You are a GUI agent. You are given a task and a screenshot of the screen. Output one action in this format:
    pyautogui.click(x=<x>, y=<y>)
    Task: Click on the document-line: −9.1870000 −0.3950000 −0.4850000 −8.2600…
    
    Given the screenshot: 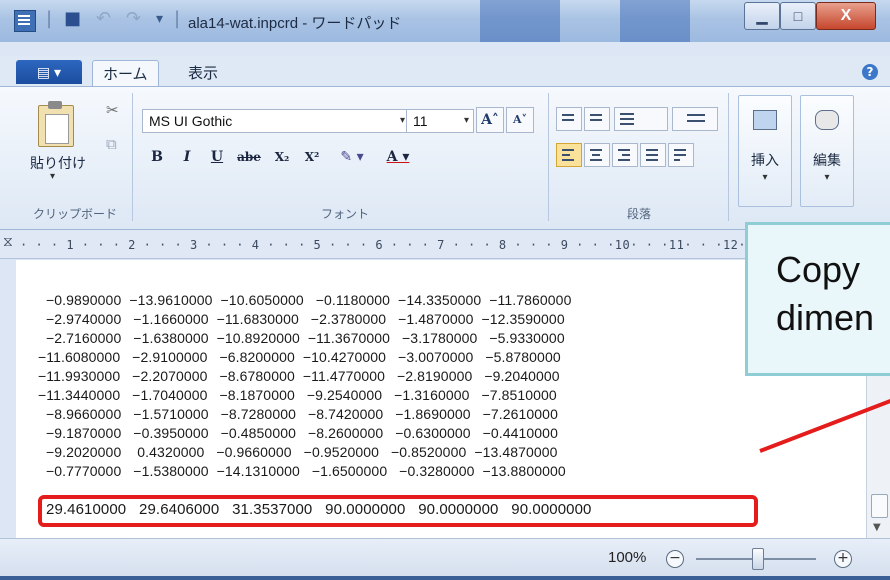 What is the action you would take?
    pyautogui.click(x=298, y=433)
    